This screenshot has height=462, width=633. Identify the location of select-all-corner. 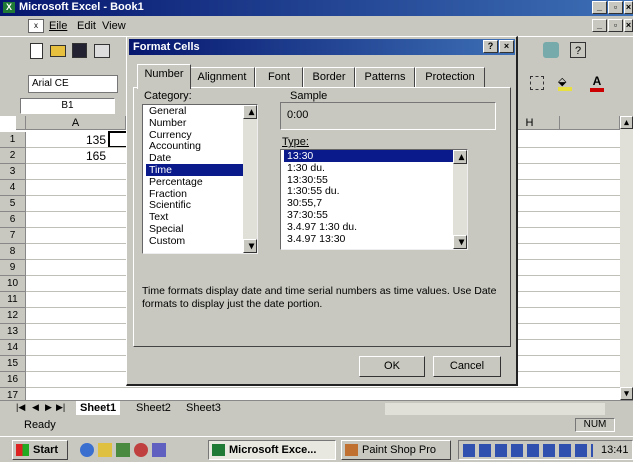
(21, 123).